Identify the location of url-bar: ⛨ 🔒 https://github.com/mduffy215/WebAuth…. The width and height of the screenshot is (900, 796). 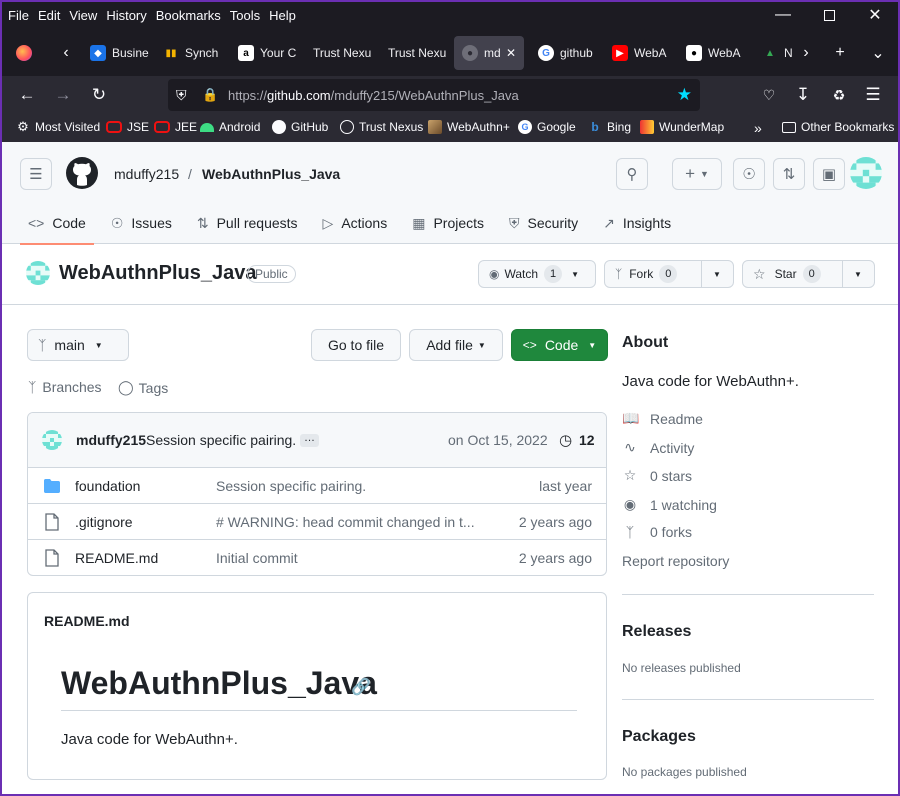
(434, 95).